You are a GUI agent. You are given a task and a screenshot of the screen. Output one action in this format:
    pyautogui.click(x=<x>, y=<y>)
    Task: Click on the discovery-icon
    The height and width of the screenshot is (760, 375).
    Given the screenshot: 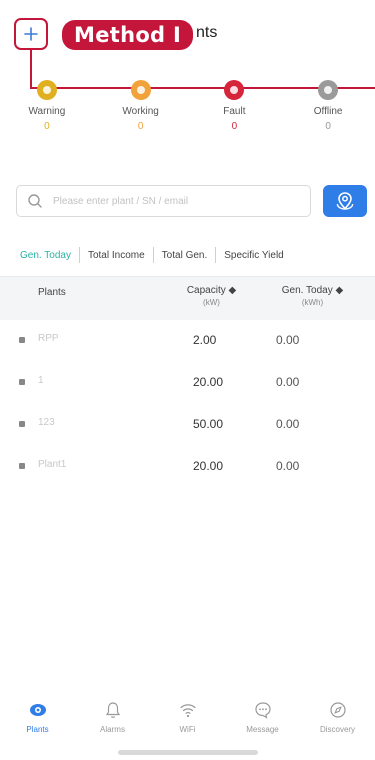 What is the action you would take?
    pyautogui.click(x=337, y=710)
    